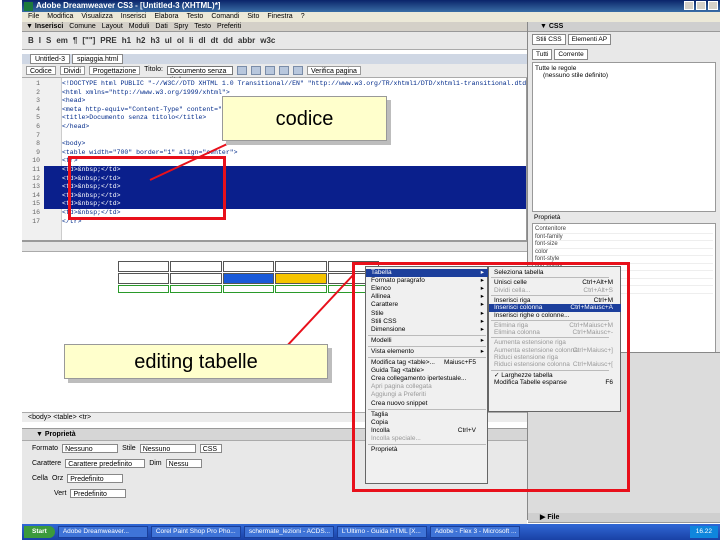  What do you see at coordinates (215, 40) in the screenshot?
I see `dt-button: dt` at bounding box center [215, 40].